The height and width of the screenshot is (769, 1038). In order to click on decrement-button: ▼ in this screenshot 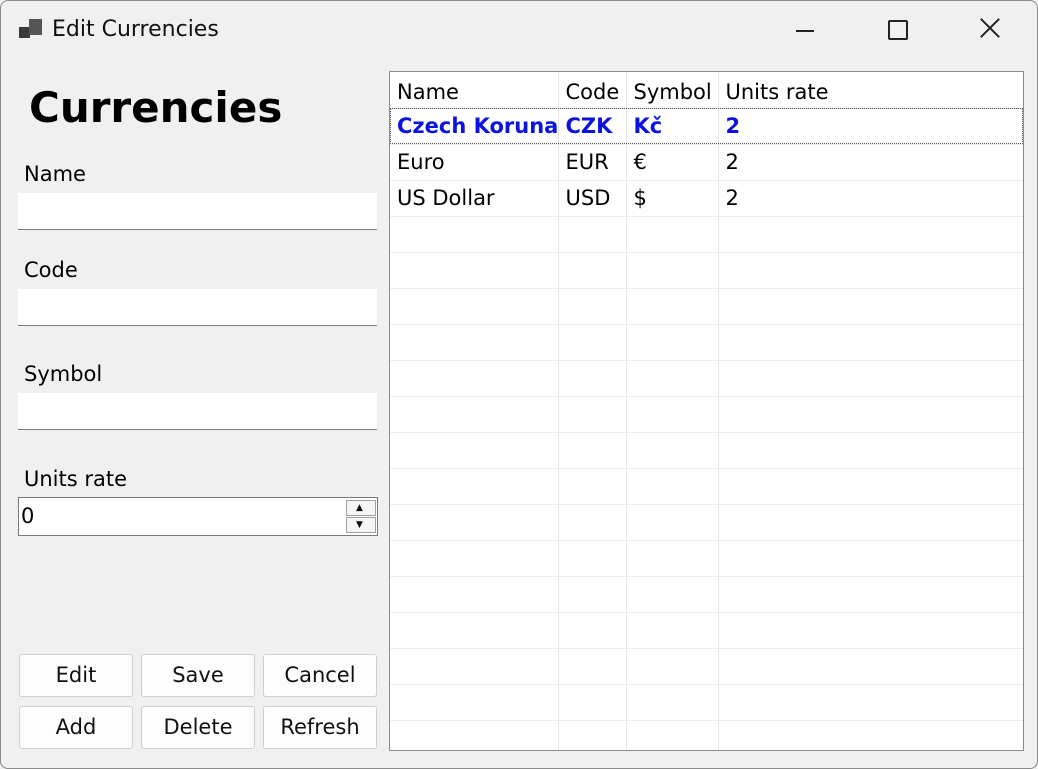, I will do `click(361, 525)`.